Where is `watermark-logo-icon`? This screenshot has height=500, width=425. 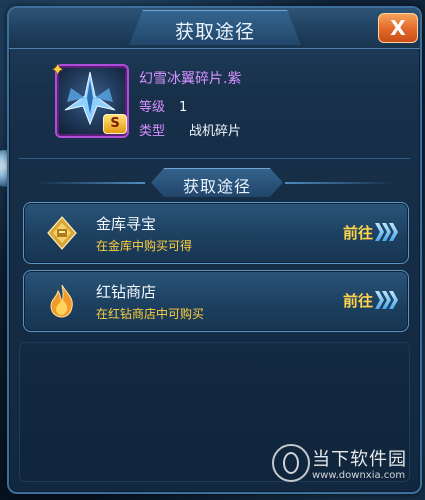
watermark-logo-icon is located at coordinates (291, 463).